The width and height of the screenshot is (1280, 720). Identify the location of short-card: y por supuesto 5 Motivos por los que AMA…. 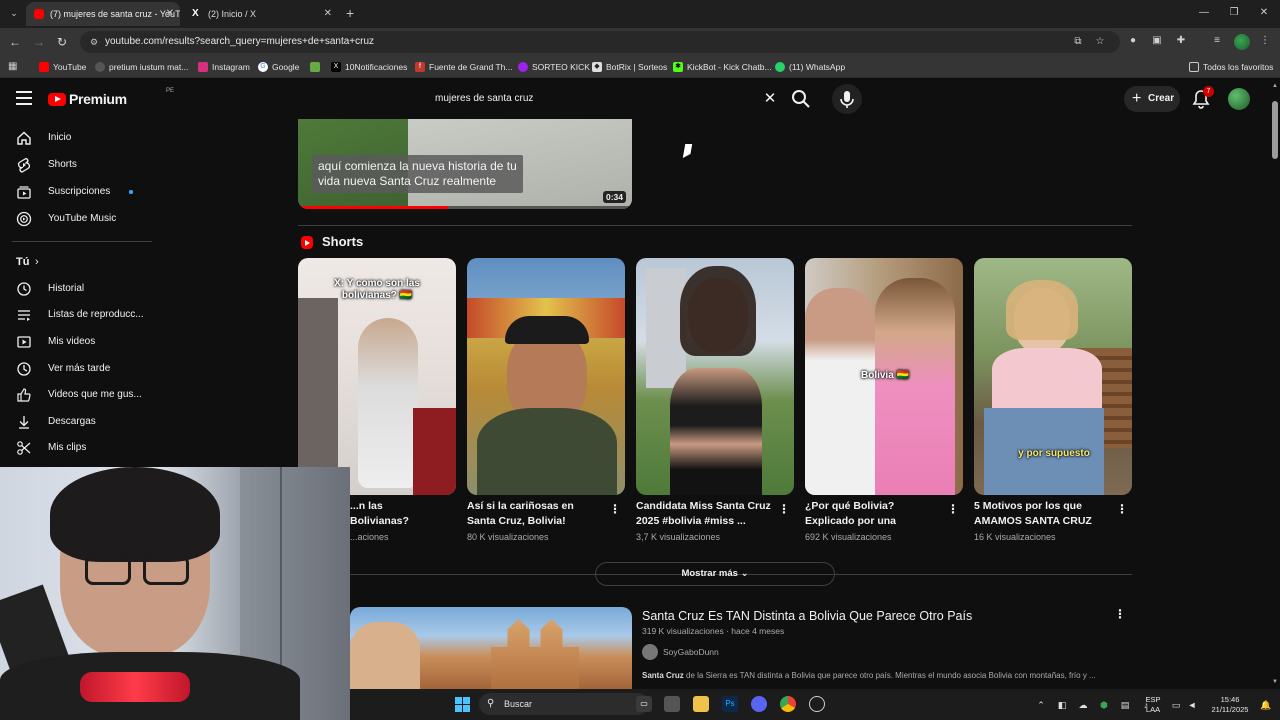
(1053, 400).